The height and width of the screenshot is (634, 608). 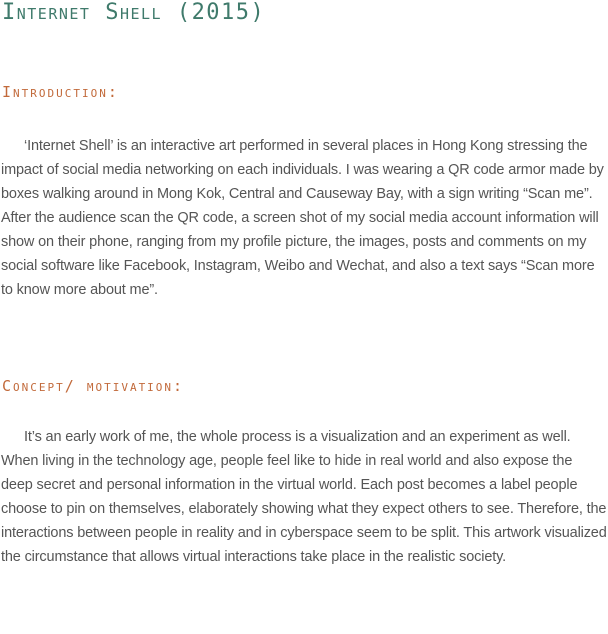 What do you see at coordinates (93, 386) in the screenshot?
I see `concept-motivation-heading: Concept/ motivation:` at bounding box center [93, 386].